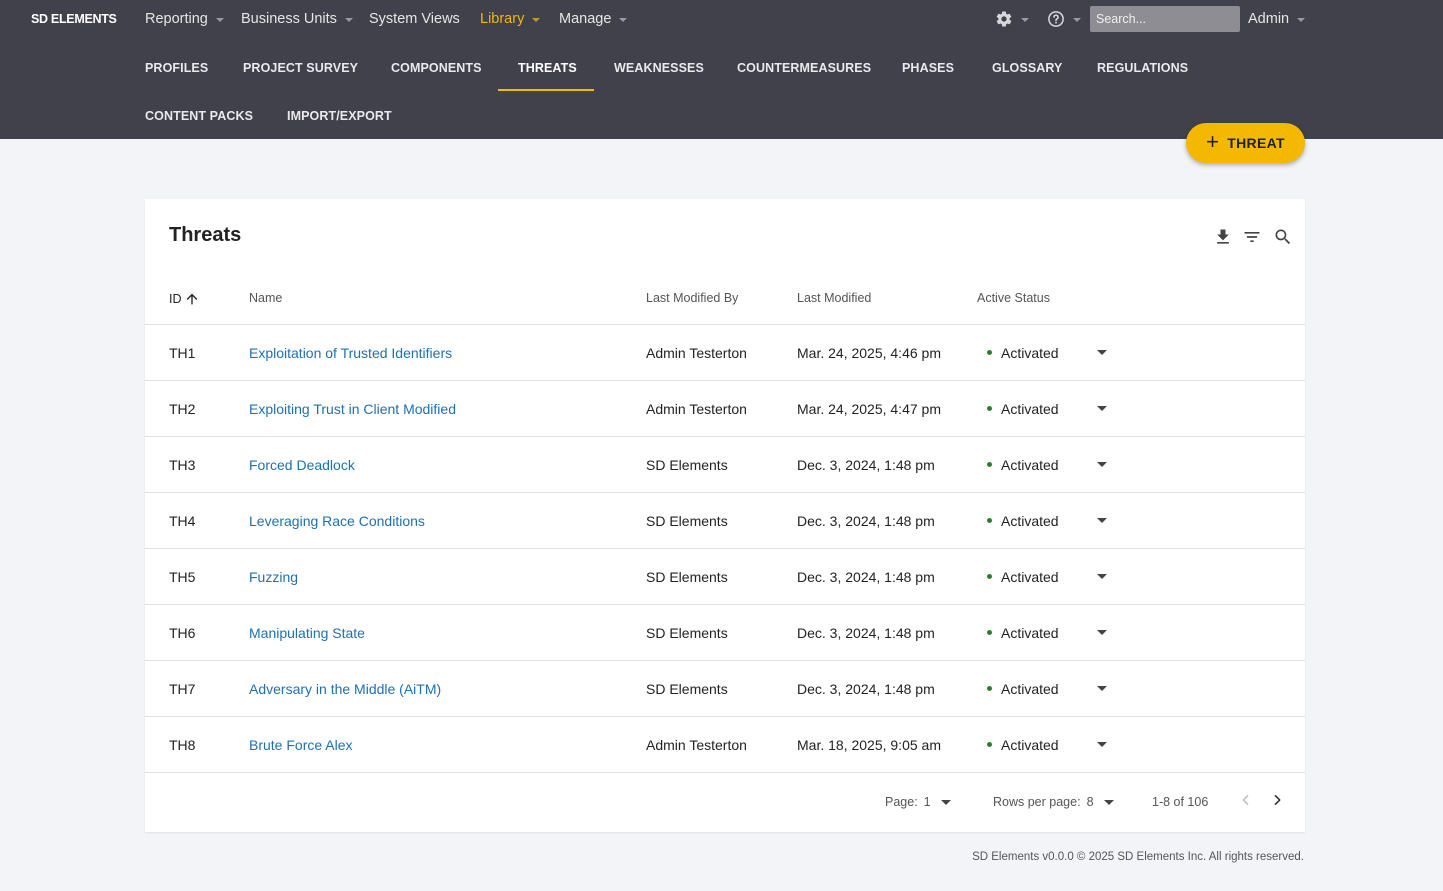 The height and width of the screenshot is (891, 1443). Describe the element at coordinates (1223, 237) in the screenshot. I see `download-icon` at that location.